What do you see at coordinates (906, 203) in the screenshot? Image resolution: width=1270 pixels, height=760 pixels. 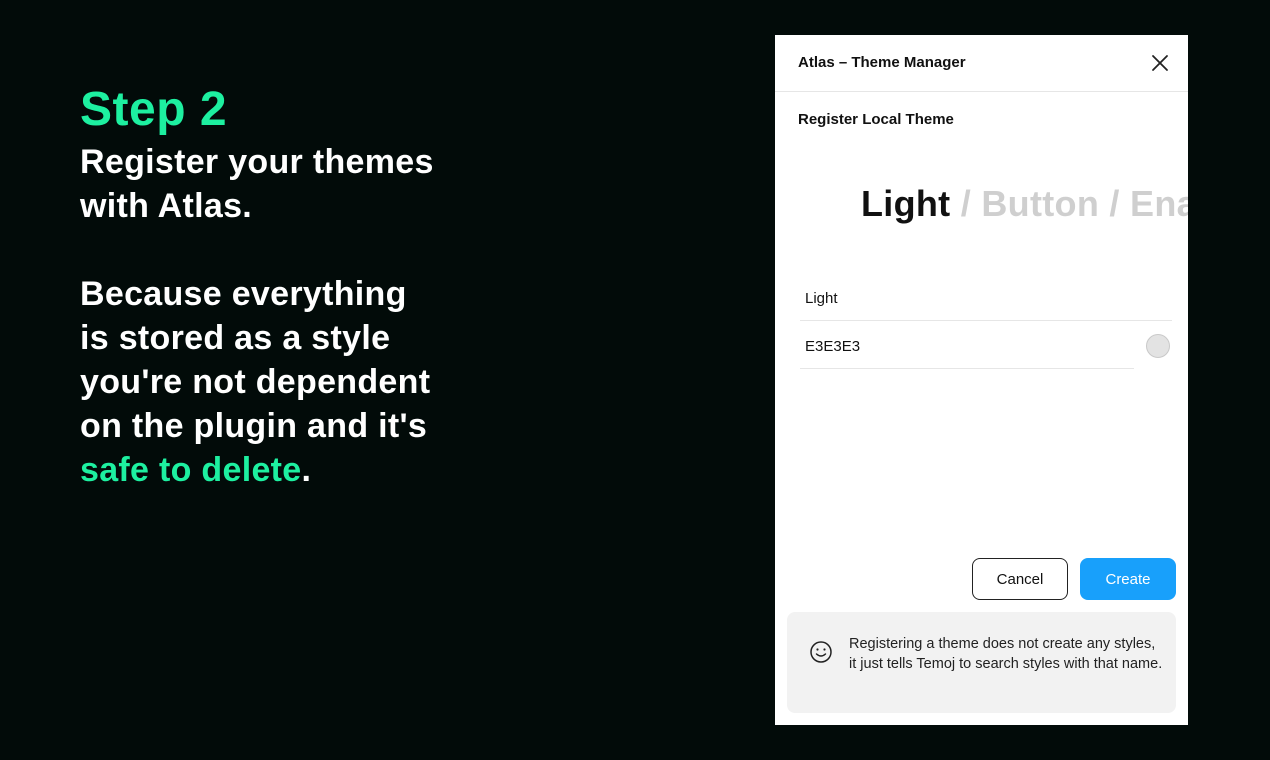 I see `preview-theme-name: Light` at bounding box center [906, 203].